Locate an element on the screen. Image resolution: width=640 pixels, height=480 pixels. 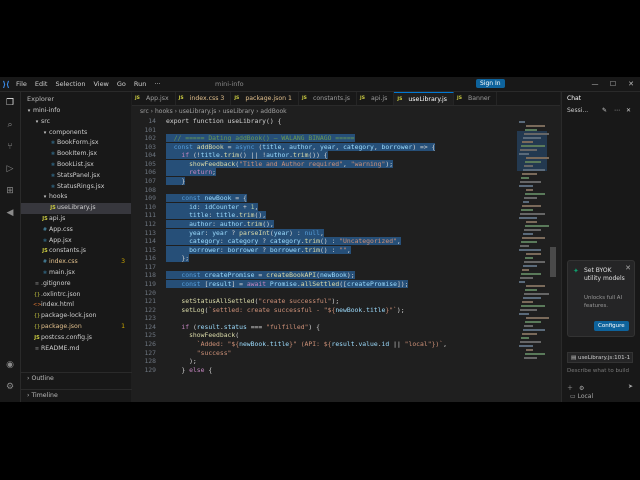
editor-tab: api.js is located at coordinates (376, 98).